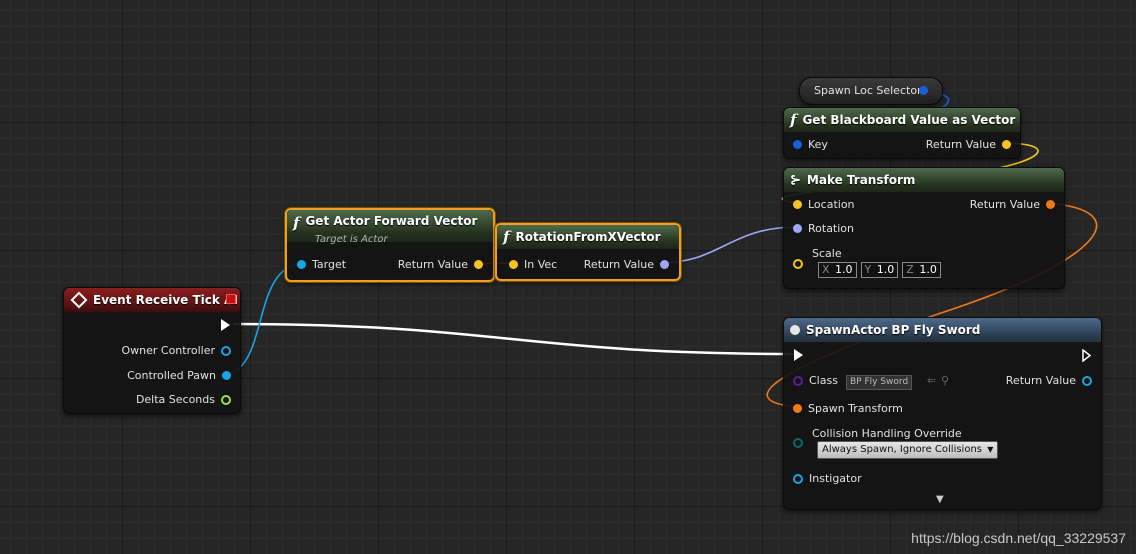  What do you see at coordinates (855, 408) in the screenshot?
I see `spawn-transform-label: Spawn Transform` at bounding box center [855, 408].